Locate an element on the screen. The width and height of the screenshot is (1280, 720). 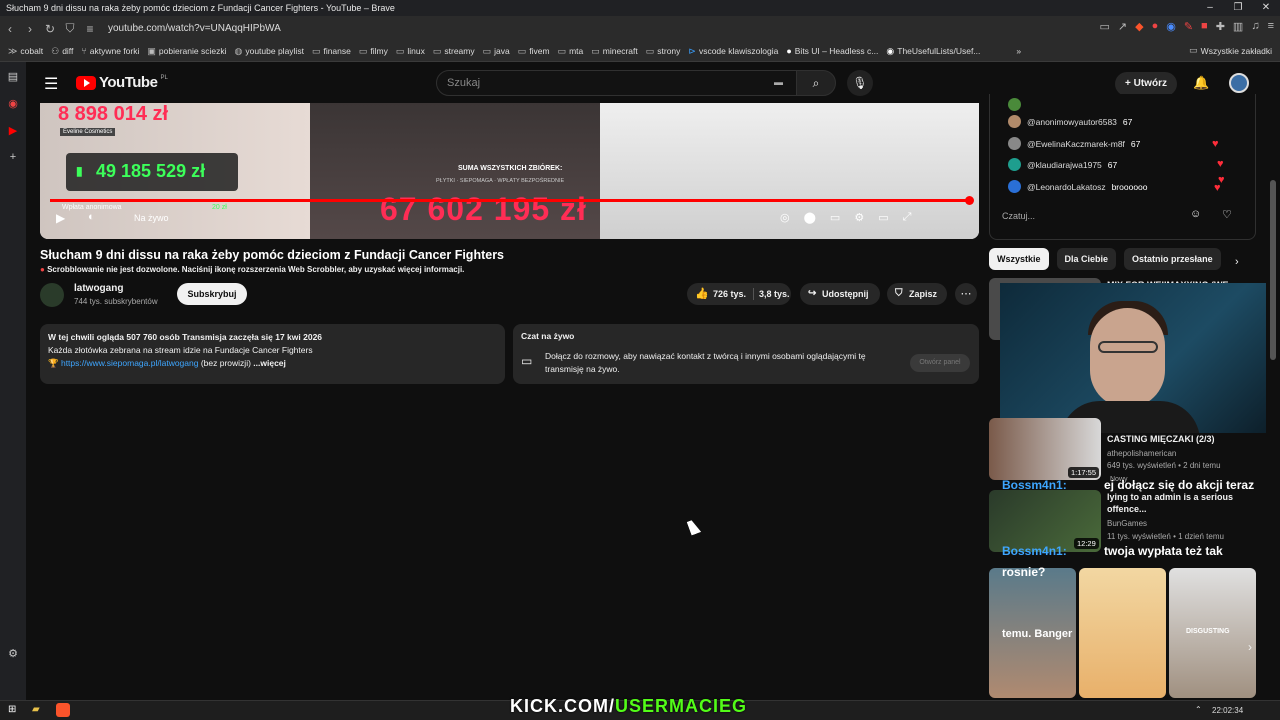
globe-icon: ◍ is located at coordinates (238, 50).